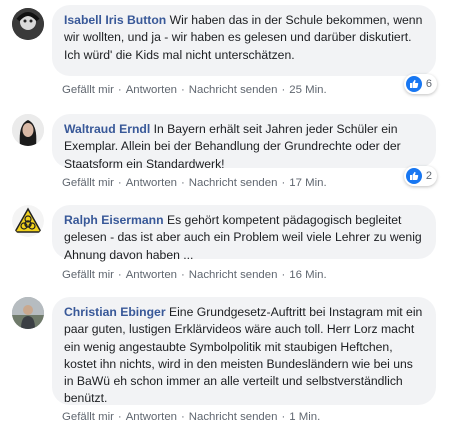 The width and height of the screenshot is (460, 435). What do you see at coordinates (428, 176) in the screenshot?
I see `reaction-count: 2` at bounding box center [428, 176].